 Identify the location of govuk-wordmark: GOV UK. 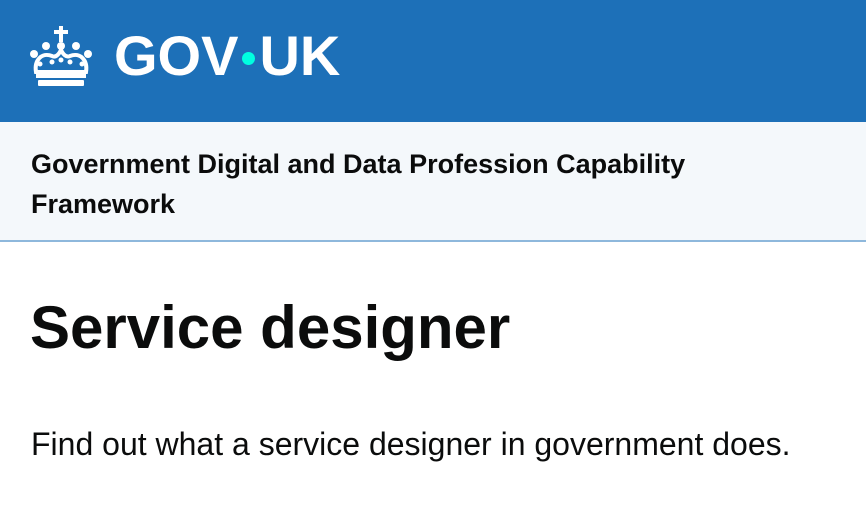
(227, 56).